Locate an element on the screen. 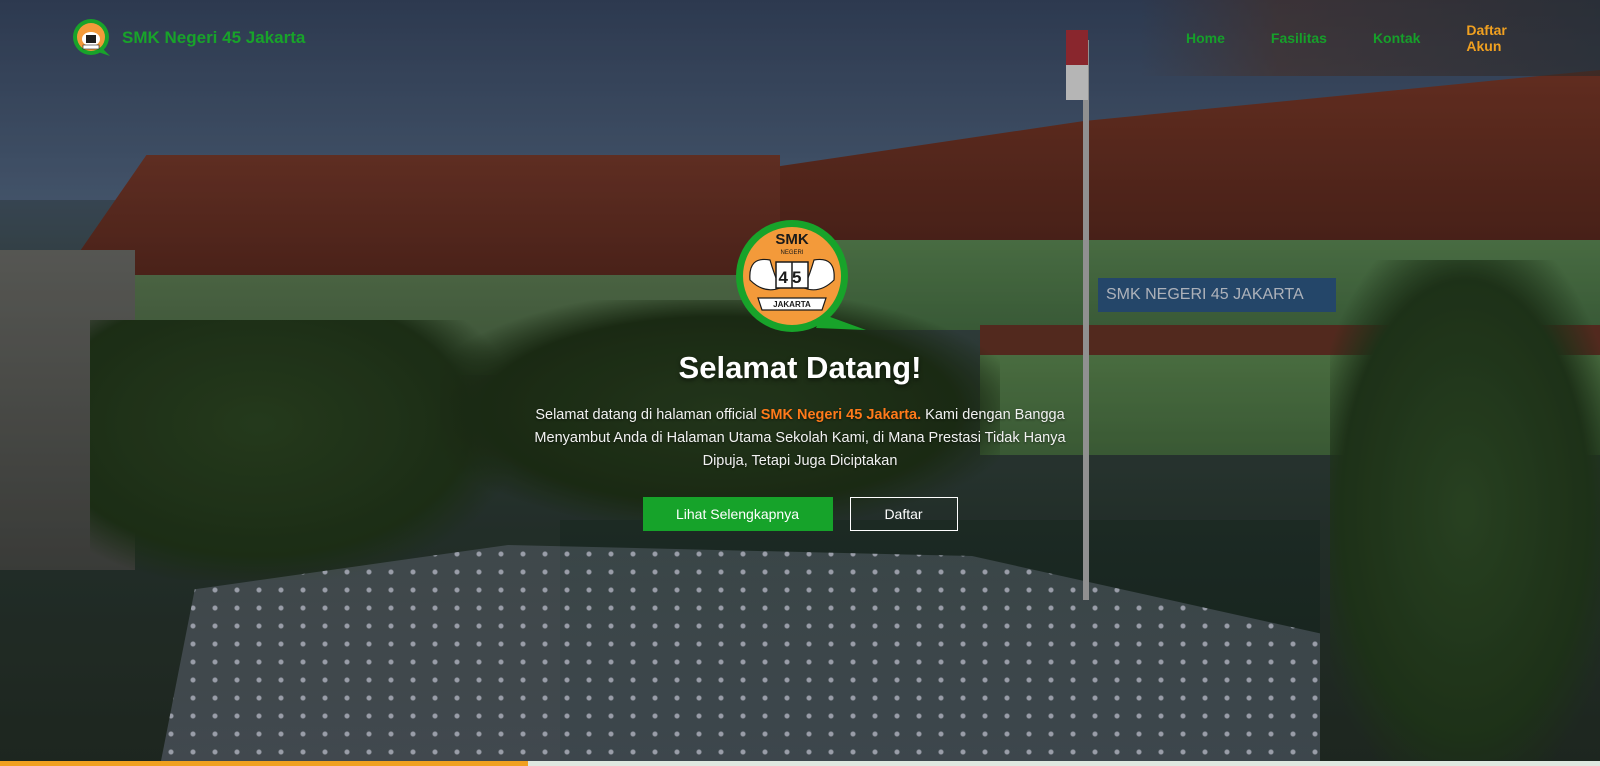 This screenshot has height=766, width=1600. logo-text-sub: NEGERI is located at coordinates (791, 253).